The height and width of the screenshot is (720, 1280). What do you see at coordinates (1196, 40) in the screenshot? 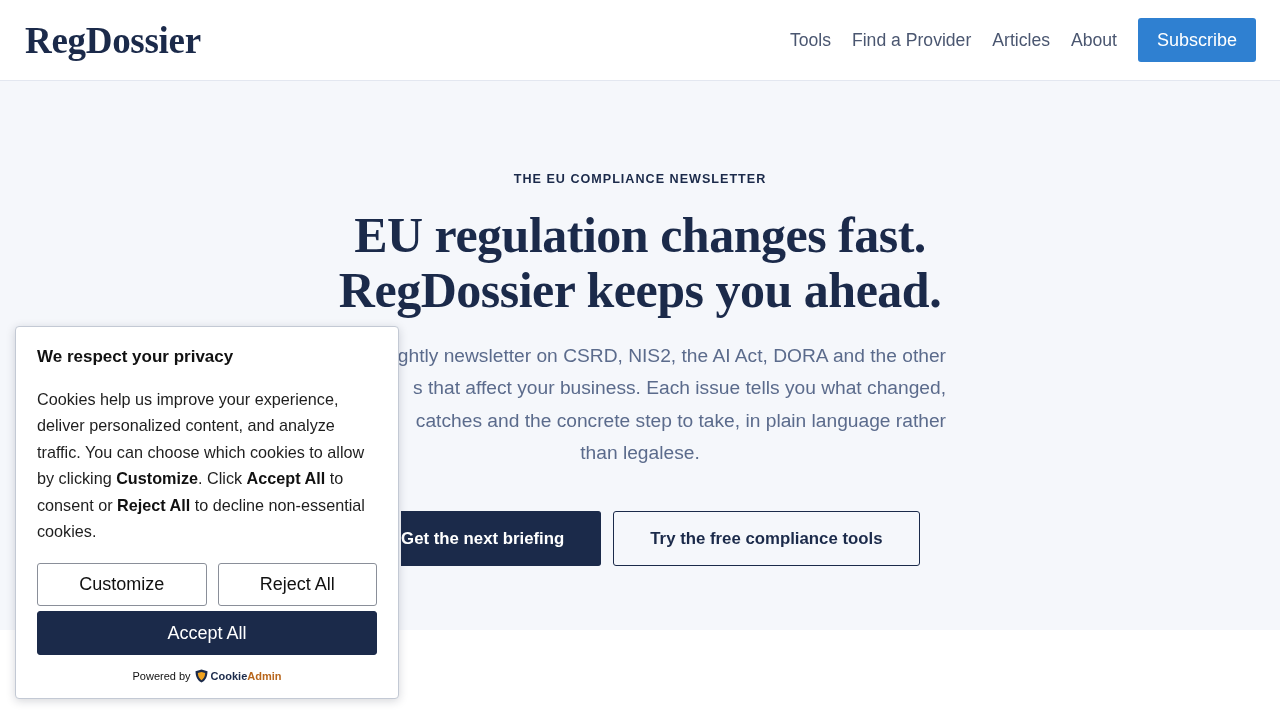
I see `subscribe-button: Subscribe` at bounding box center [1196, 40].